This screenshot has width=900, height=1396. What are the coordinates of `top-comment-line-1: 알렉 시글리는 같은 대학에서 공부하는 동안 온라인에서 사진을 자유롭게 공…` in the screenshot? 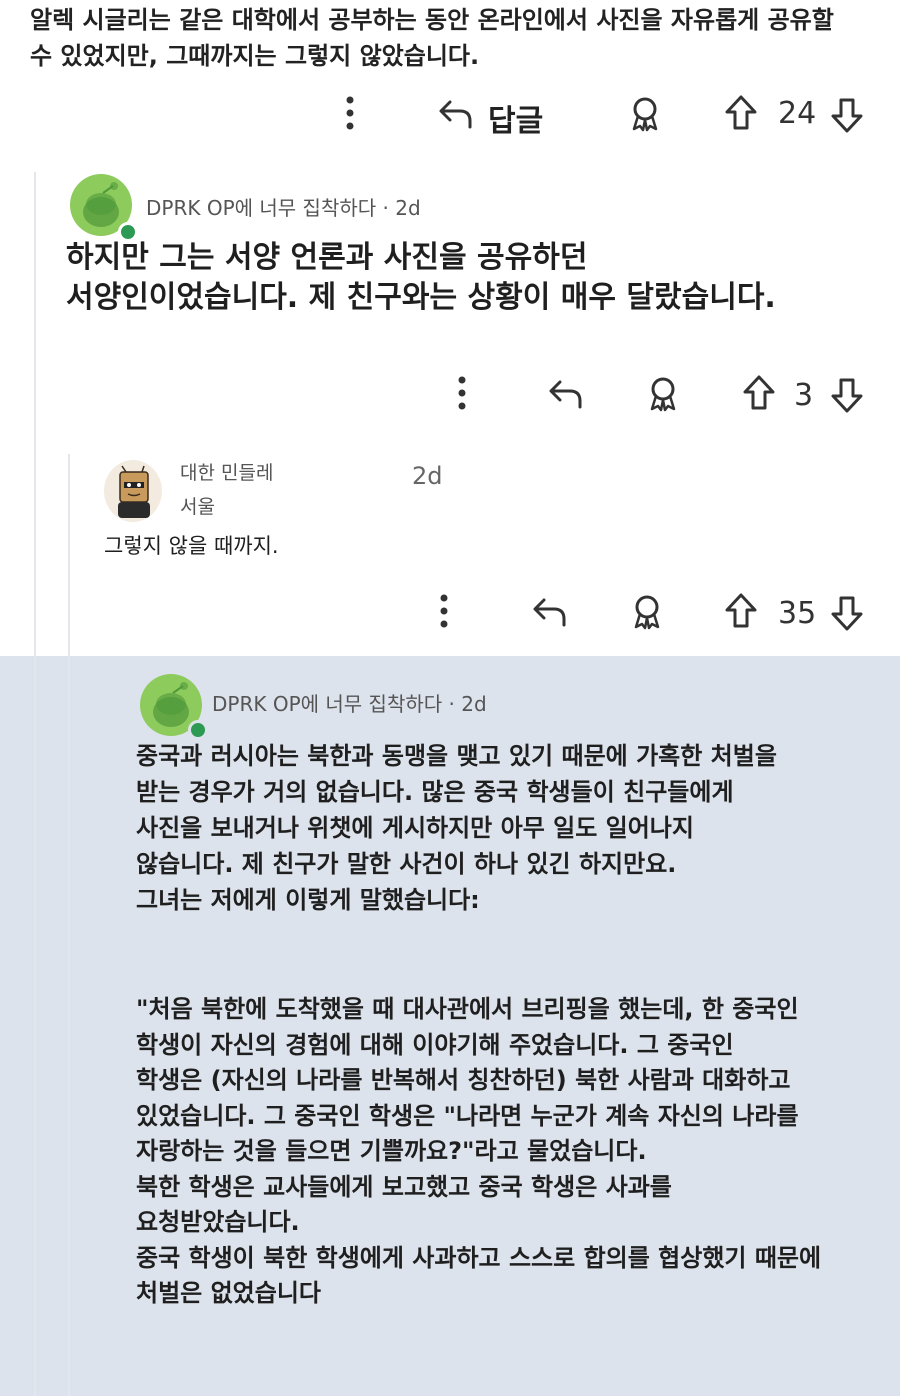 It's located at (432, 20).